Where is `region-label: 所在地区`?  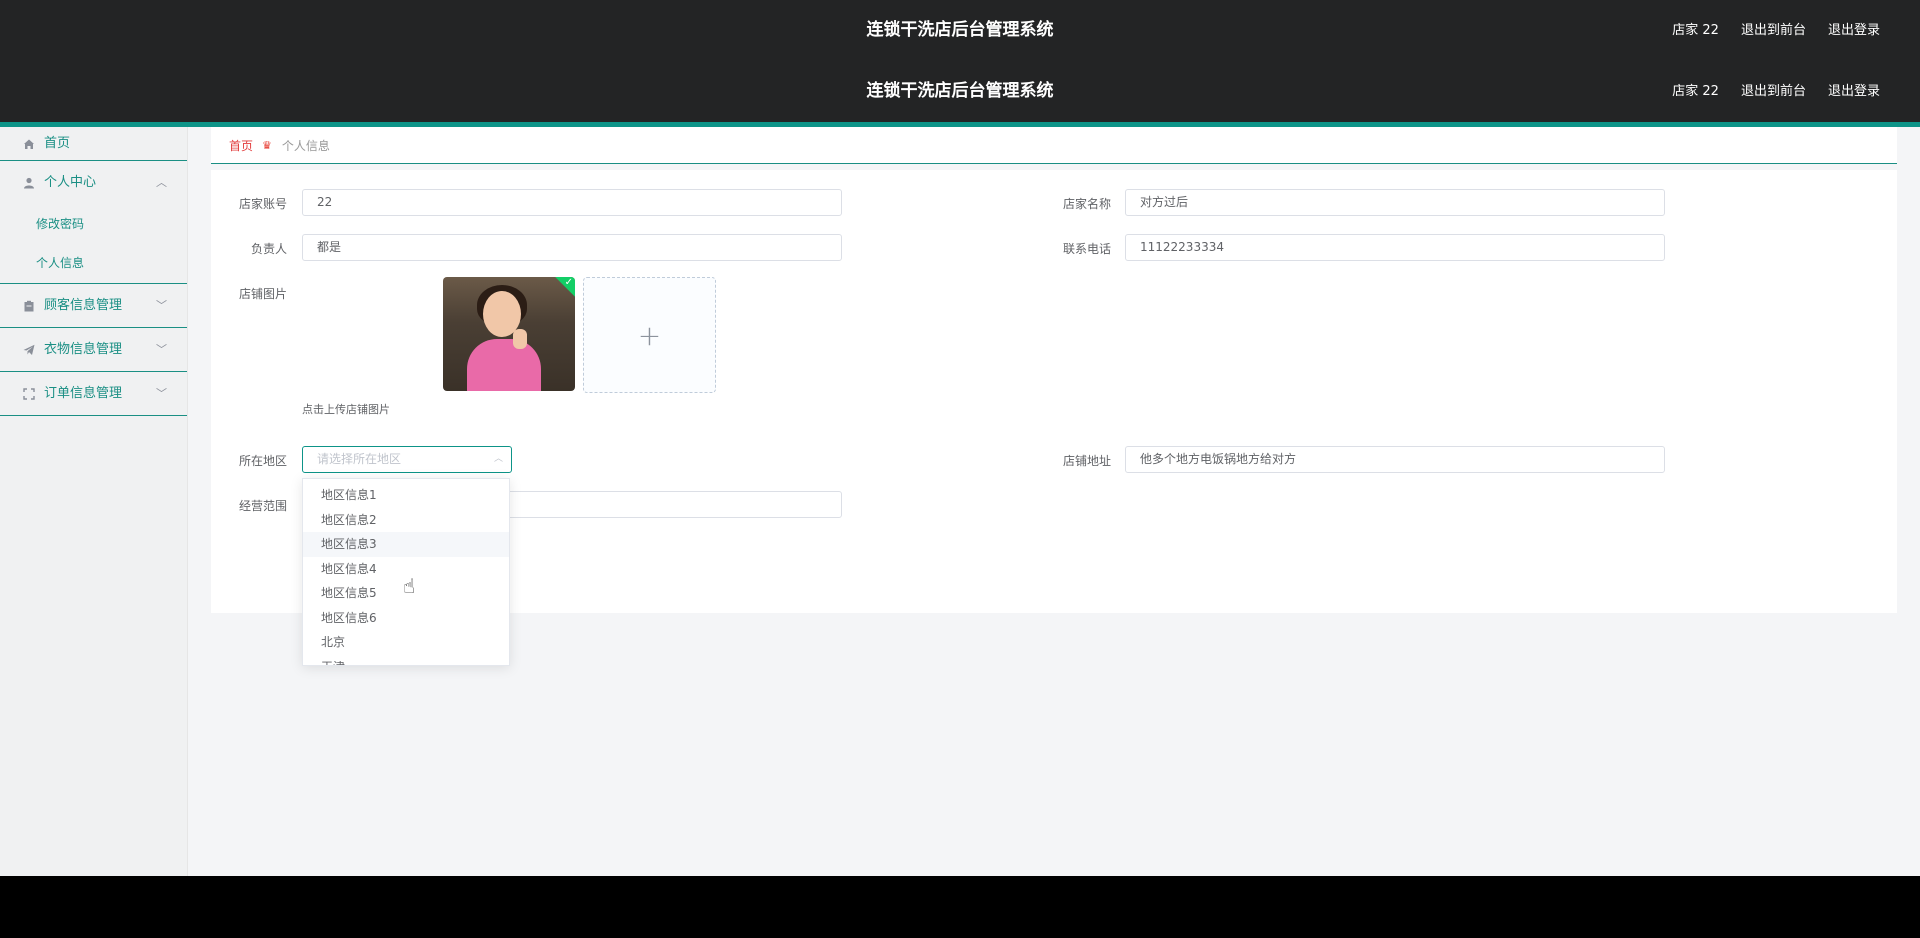
region-label: 所在地区 is located at coordinates (262, 461).